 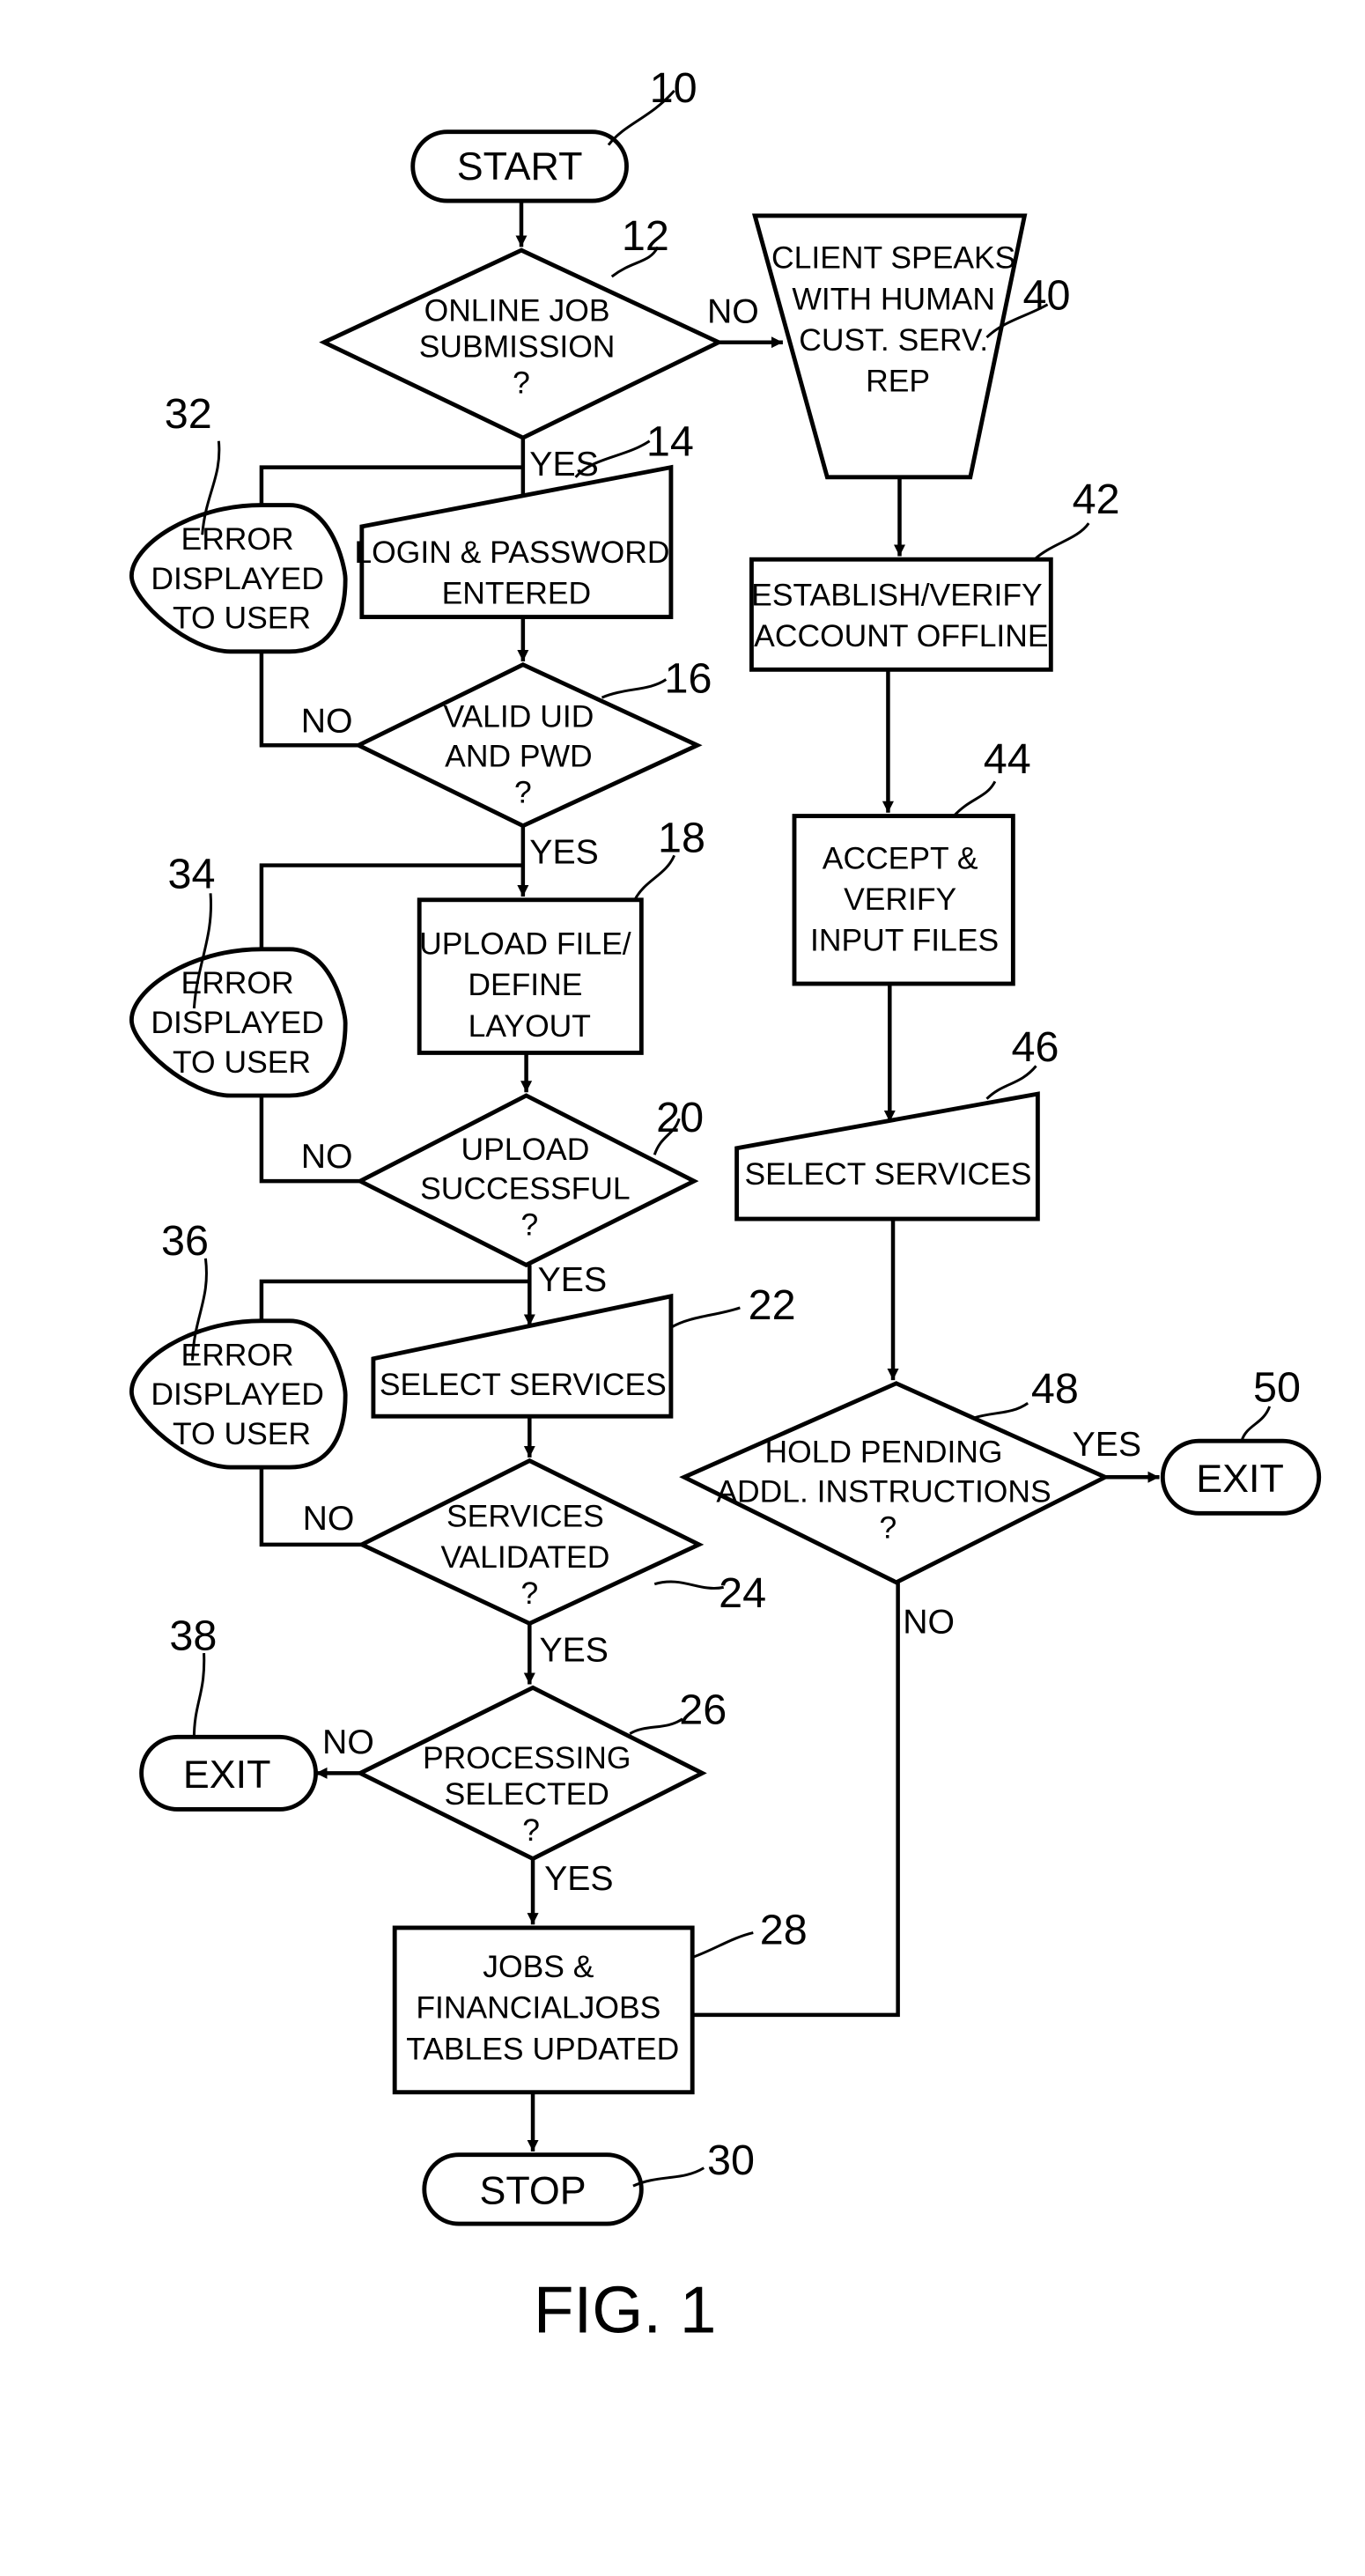 I want to click on ref-46: 46, so click(x=1035, y=1047).